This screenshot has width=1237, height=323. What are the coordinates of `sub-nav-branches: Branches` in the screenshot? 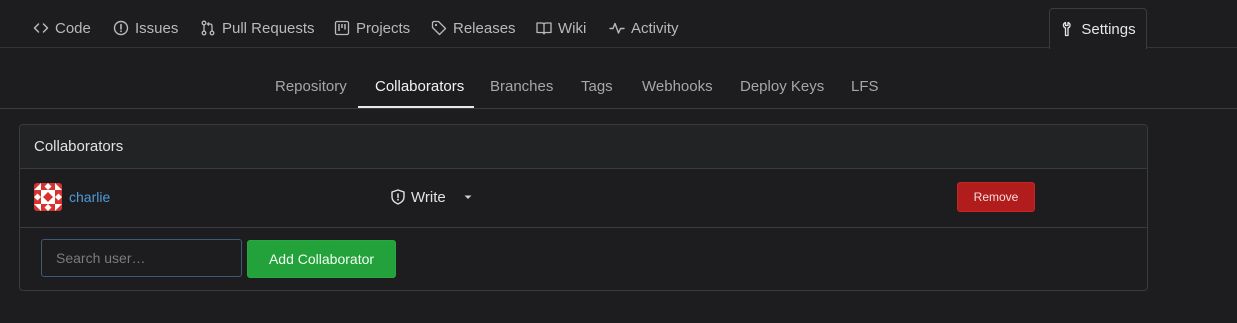 It's located at (521, 88).